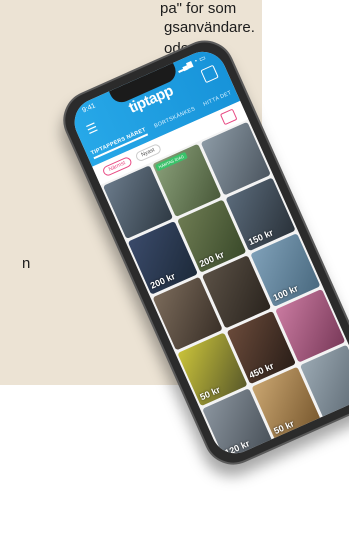  I want to click on filter-icon, so click(228, 117).